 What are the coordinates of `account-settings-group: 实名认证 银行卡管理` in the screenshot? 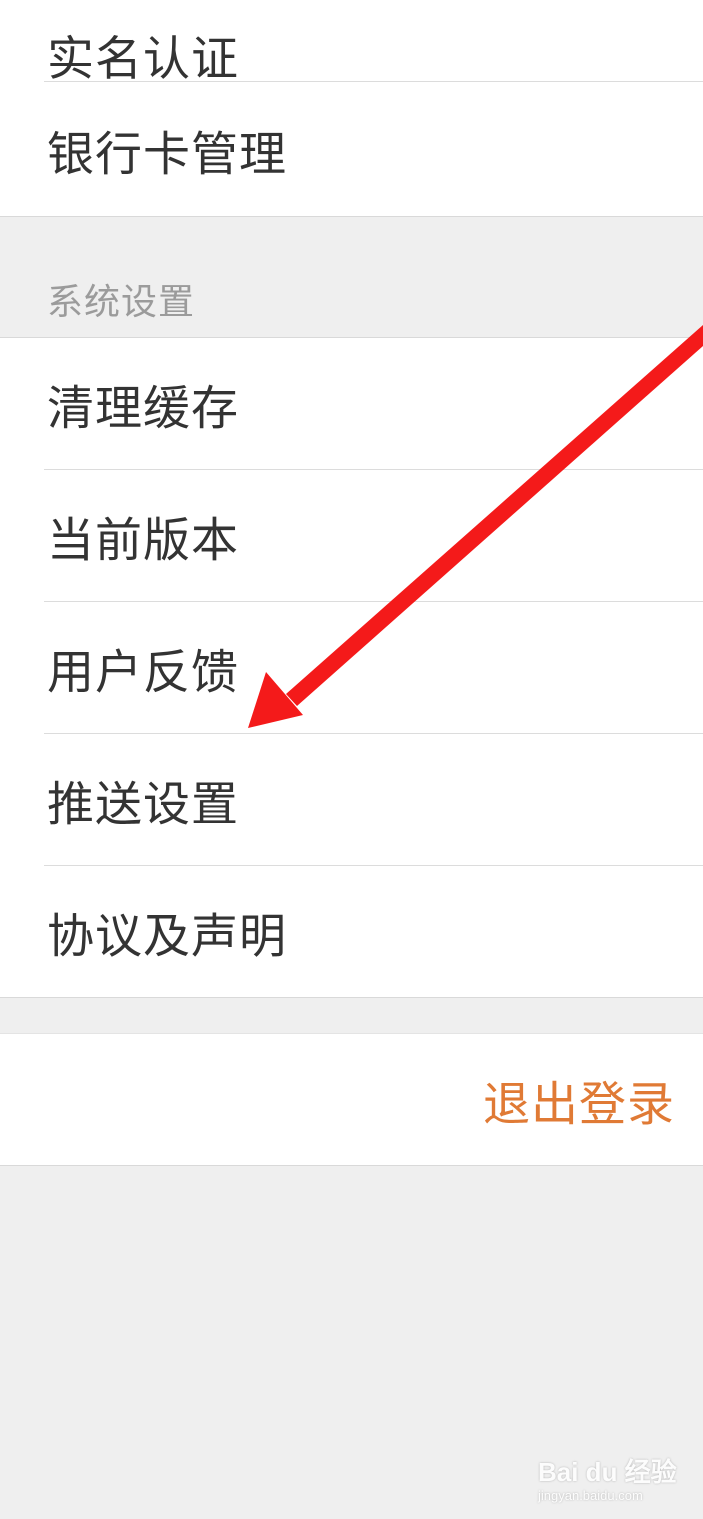 It's located at (351, 108).